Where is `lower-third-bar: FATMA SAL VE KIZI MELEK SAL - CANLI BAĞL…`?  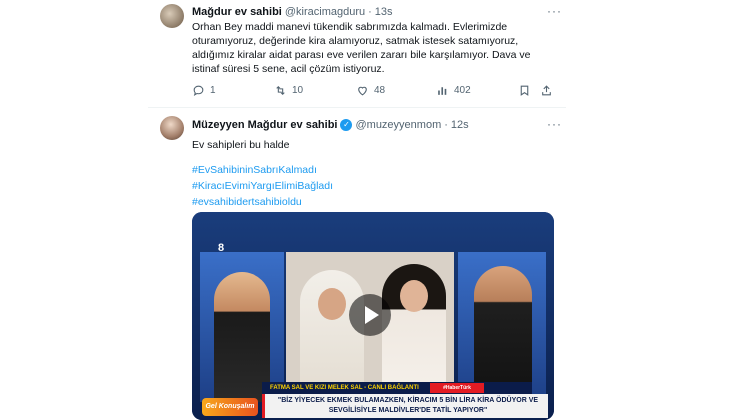 lower-third-bar: FATMA SAL VE KIZI MELEK SAL - CANLI BAĞL… is located at coordinates (397, 388).